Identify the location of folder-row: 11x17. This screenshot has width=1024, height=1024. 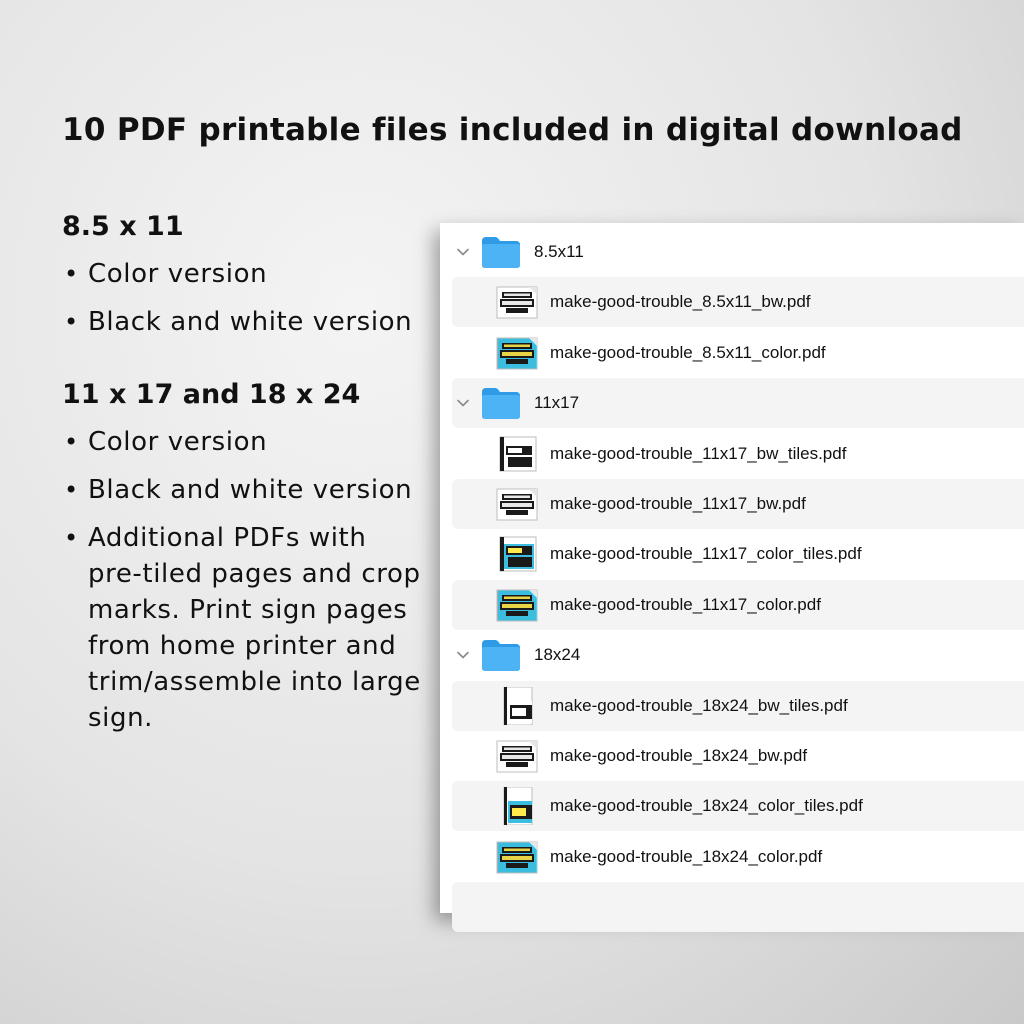
(738, 403).